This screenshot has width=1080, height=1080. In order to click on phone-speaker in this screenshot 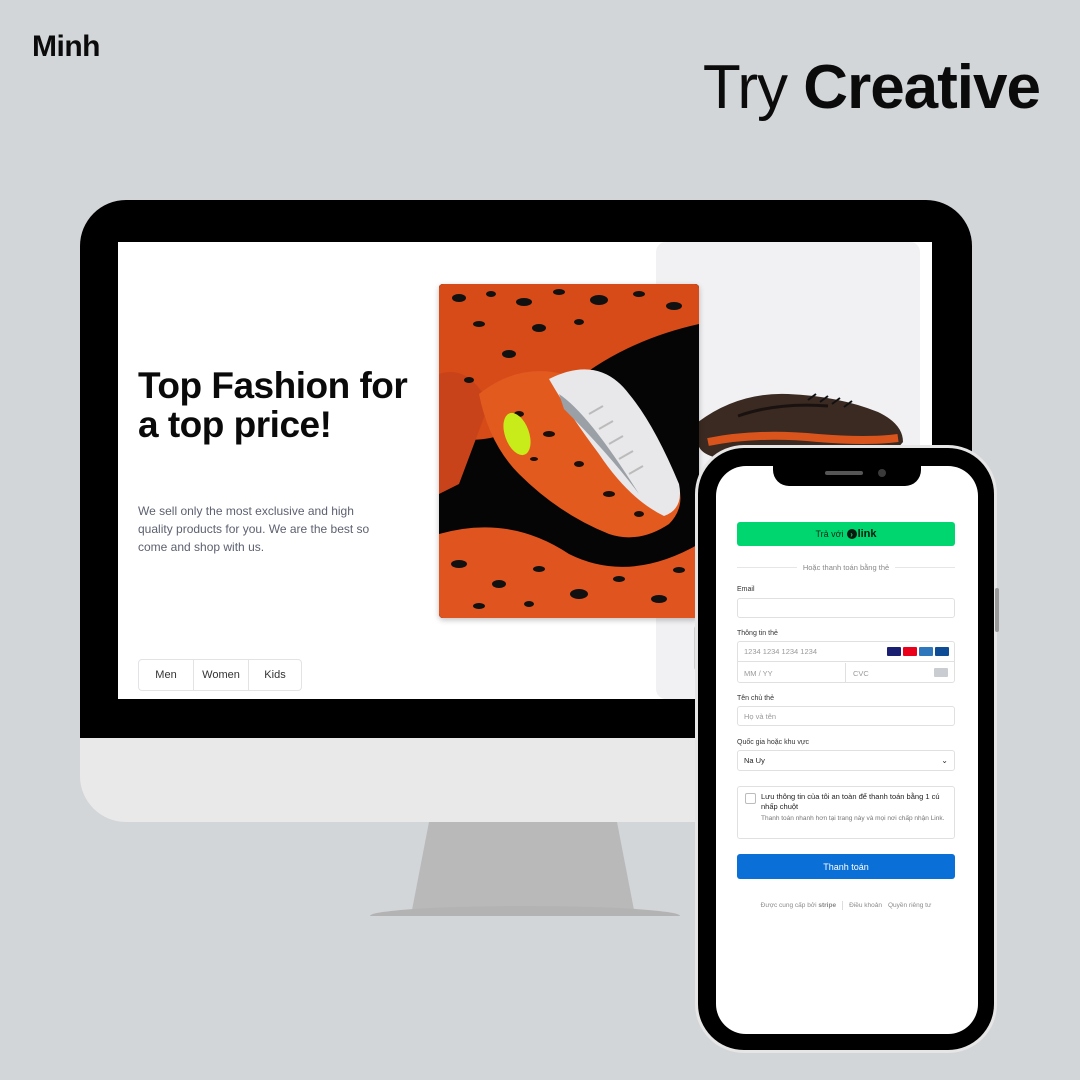, I will do `click(844, 473)`.